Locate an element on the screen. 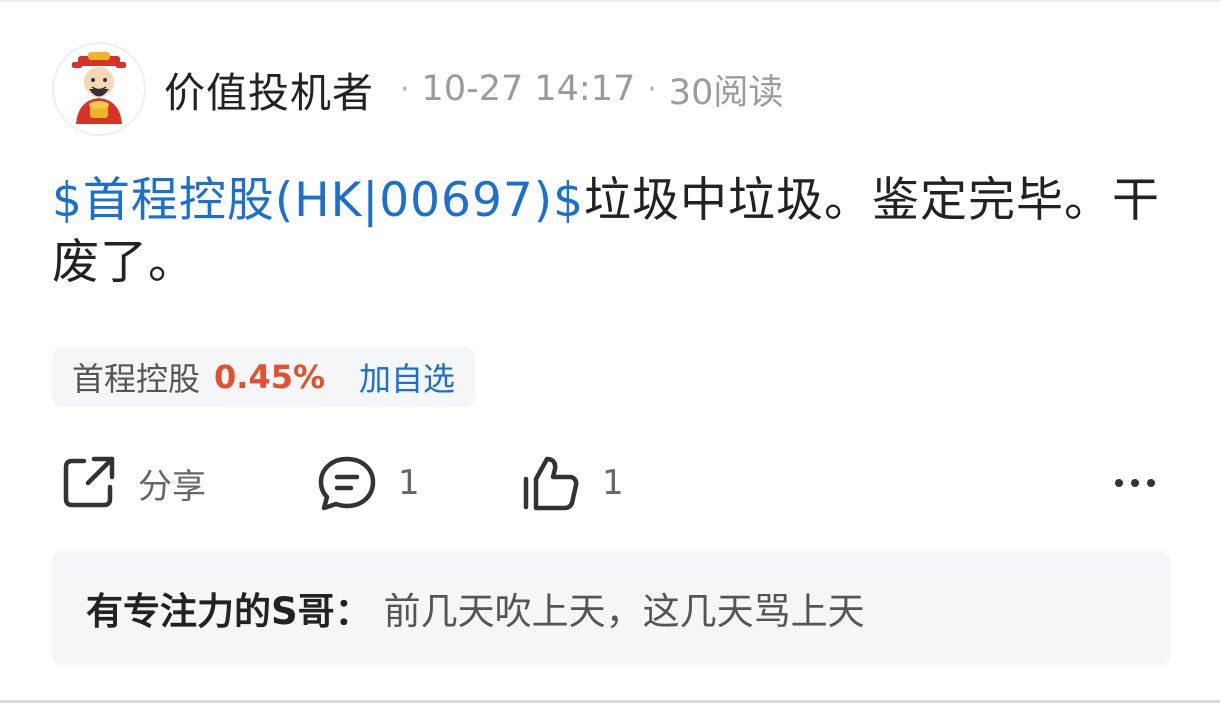 This screenshot has height=723, width=1220. action-bar: 分享 1 1 is located at coordinates (613, 483).